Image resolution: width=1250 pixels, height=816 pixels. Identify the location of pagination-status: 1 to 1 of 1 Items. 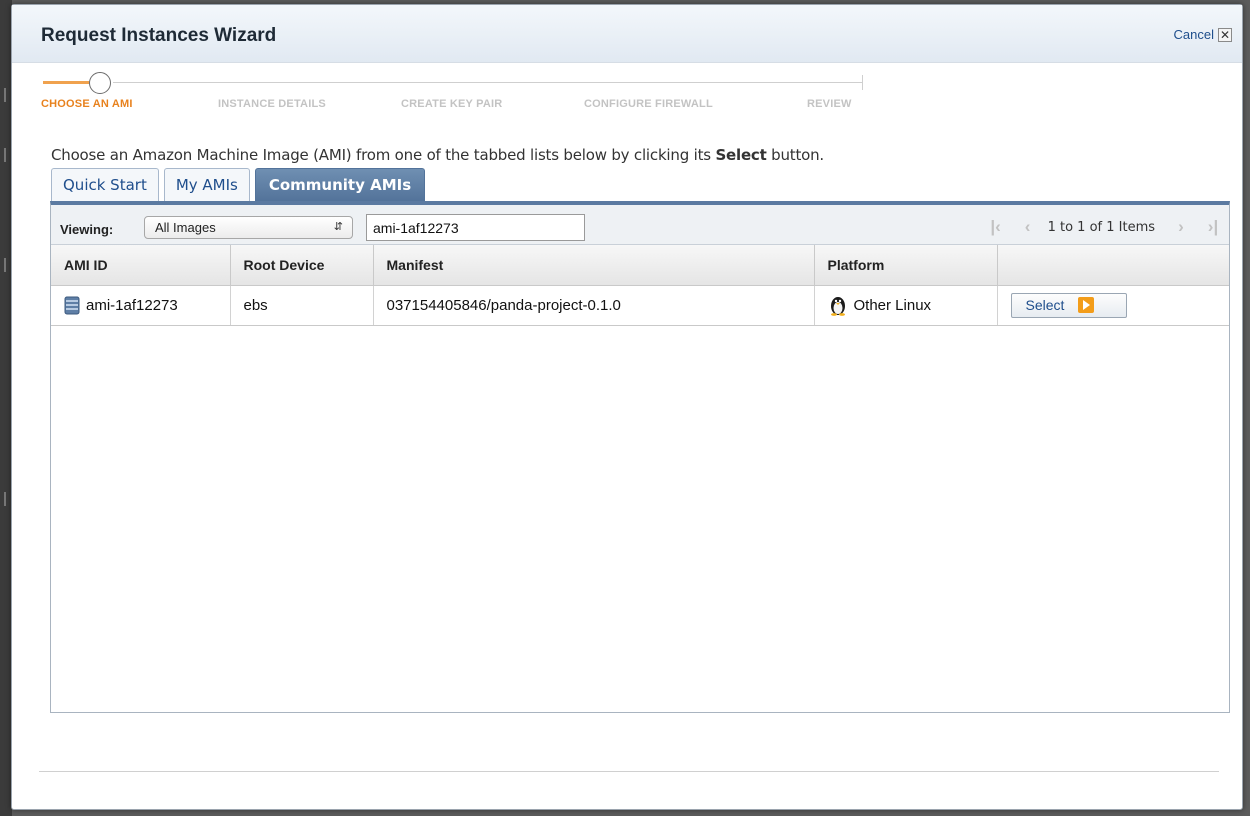
(1101, 227).